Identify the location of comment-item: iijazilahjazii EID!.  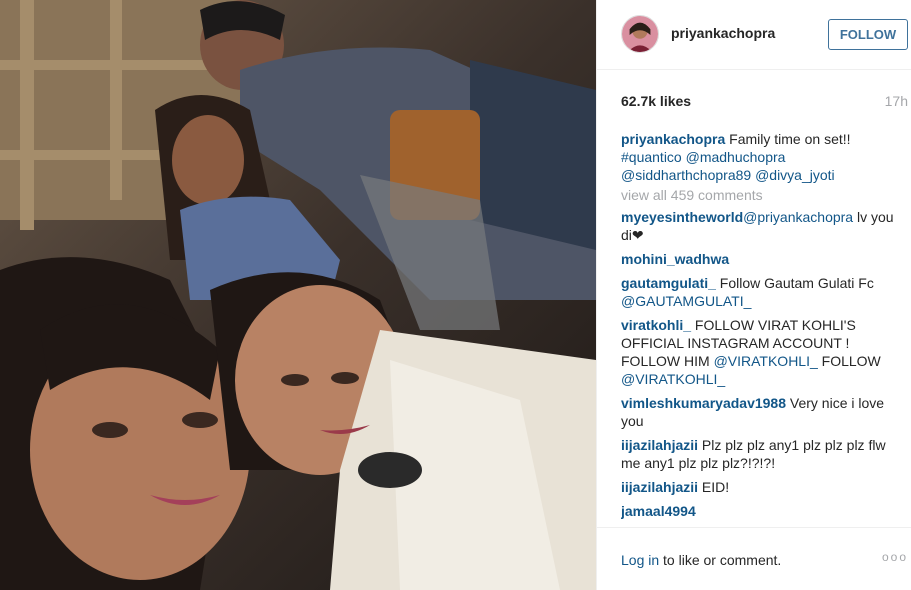
(764, 487).